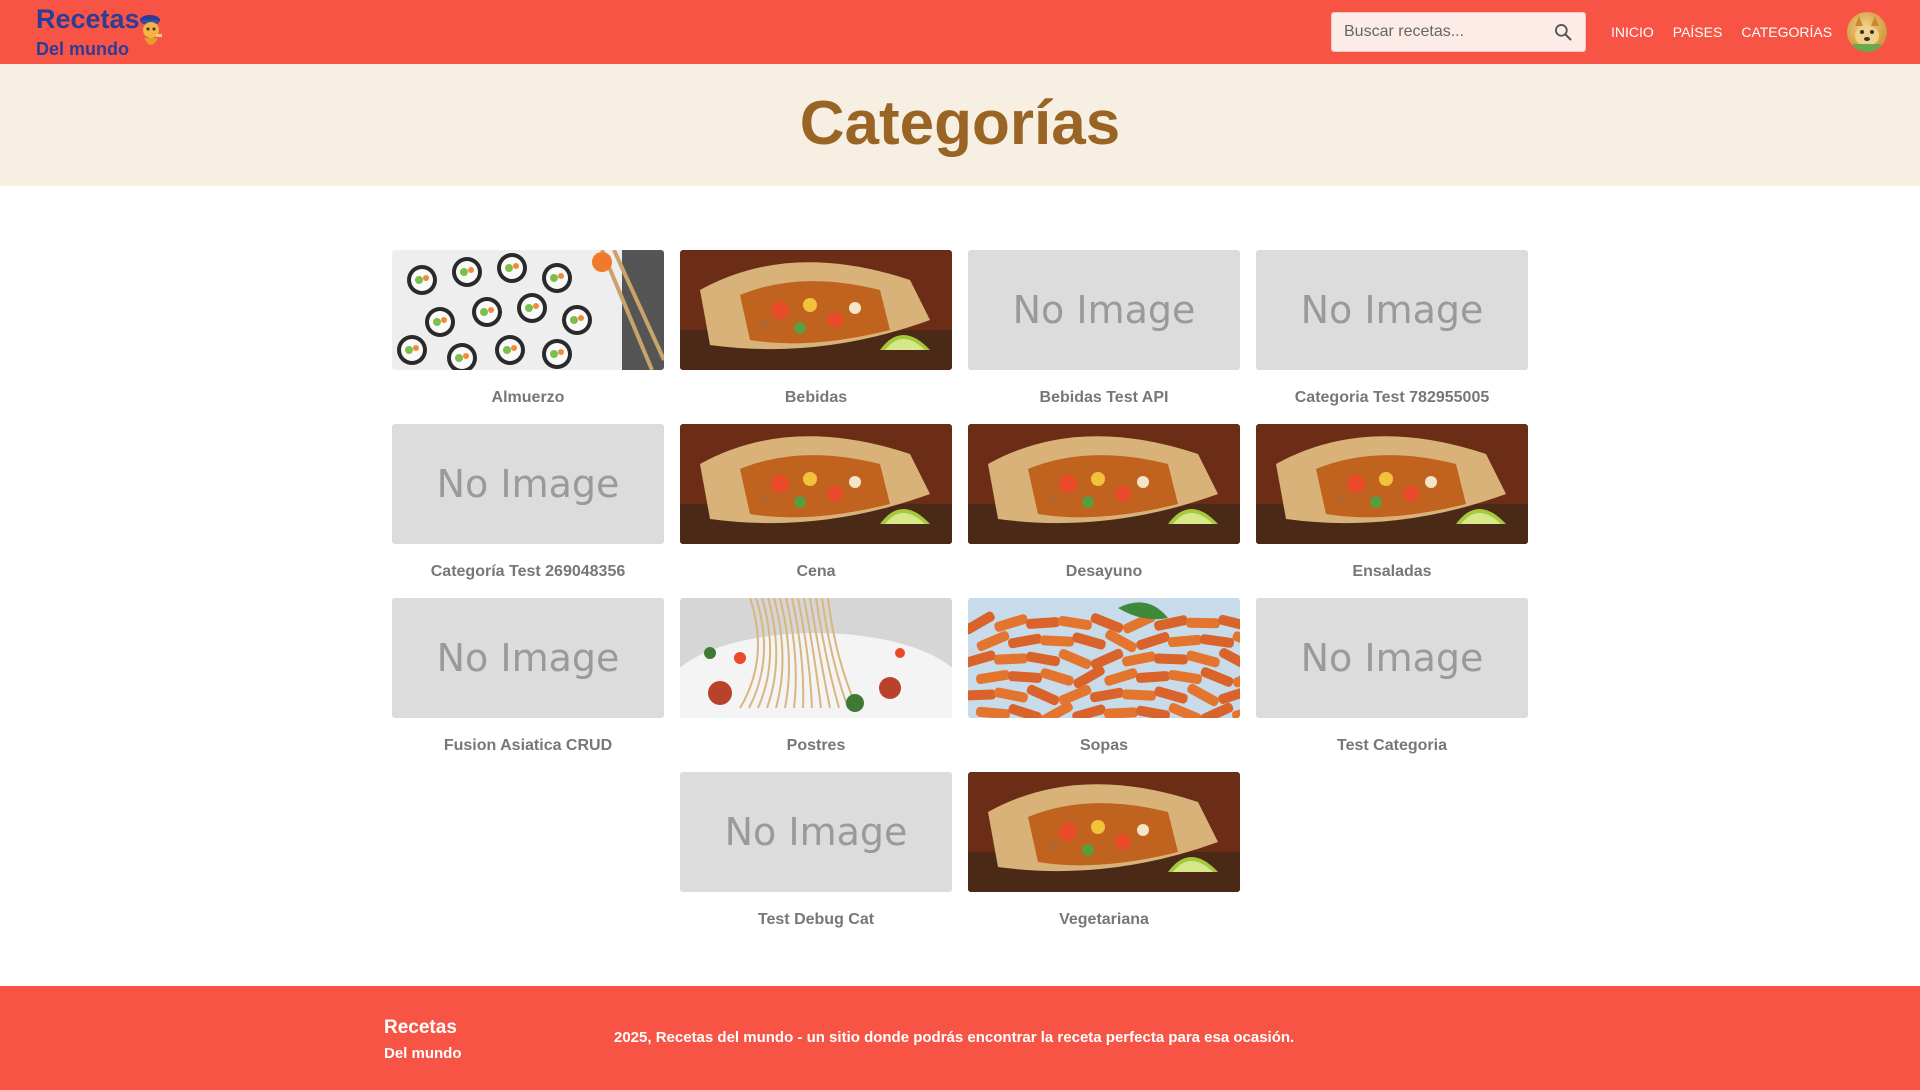  I want to click on category-label: Desayuno, so click(1104, 572).